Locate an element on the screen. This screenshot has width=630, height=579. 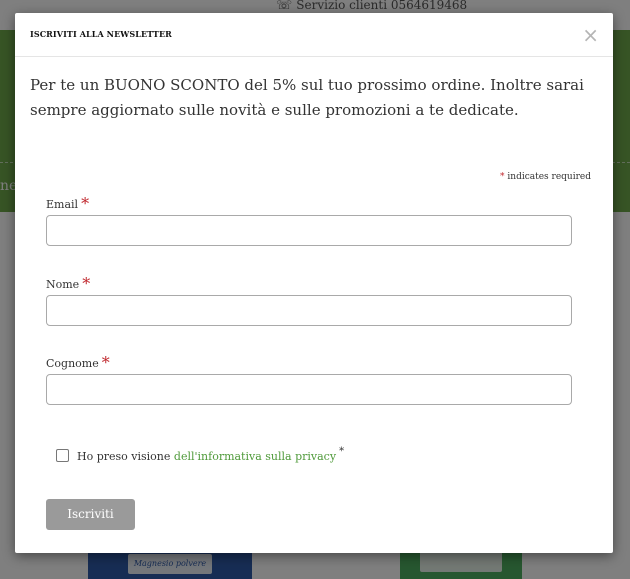
required-note-text: indicates required is located at coordinates (549, 177).